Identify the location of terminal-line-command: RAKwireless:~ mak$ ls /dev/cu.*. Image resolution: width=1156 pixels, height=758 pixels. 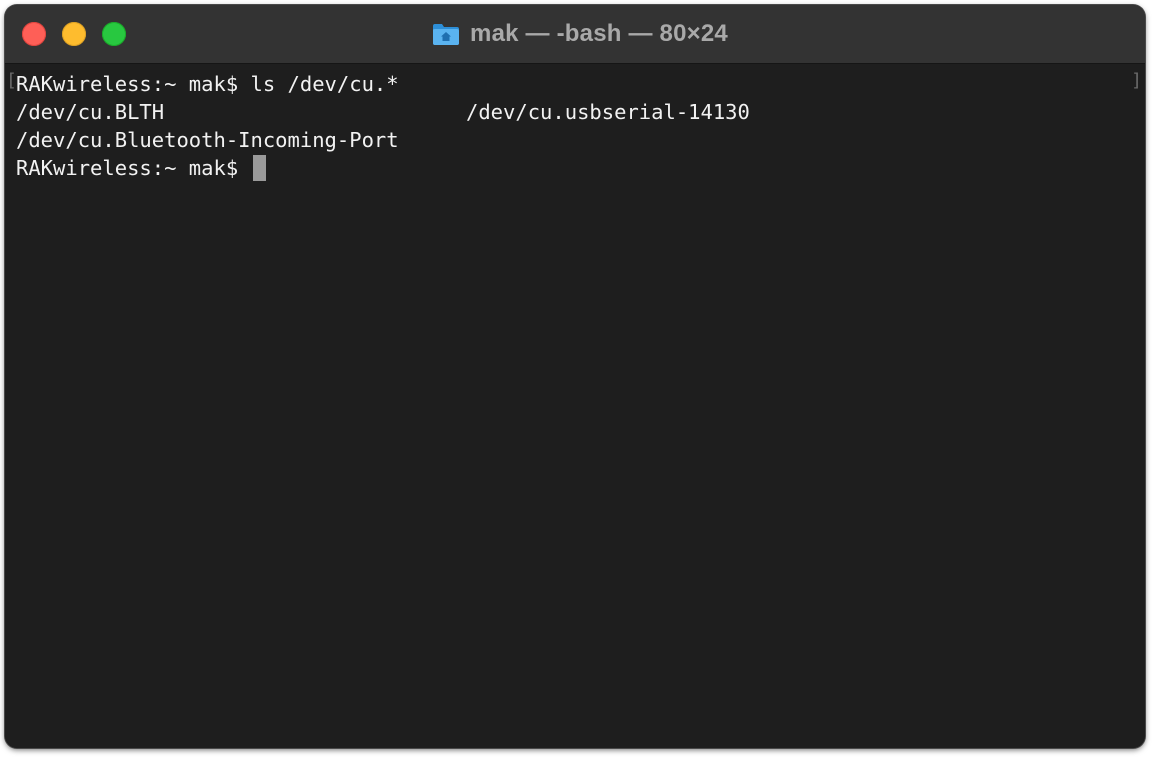
(207, 84).